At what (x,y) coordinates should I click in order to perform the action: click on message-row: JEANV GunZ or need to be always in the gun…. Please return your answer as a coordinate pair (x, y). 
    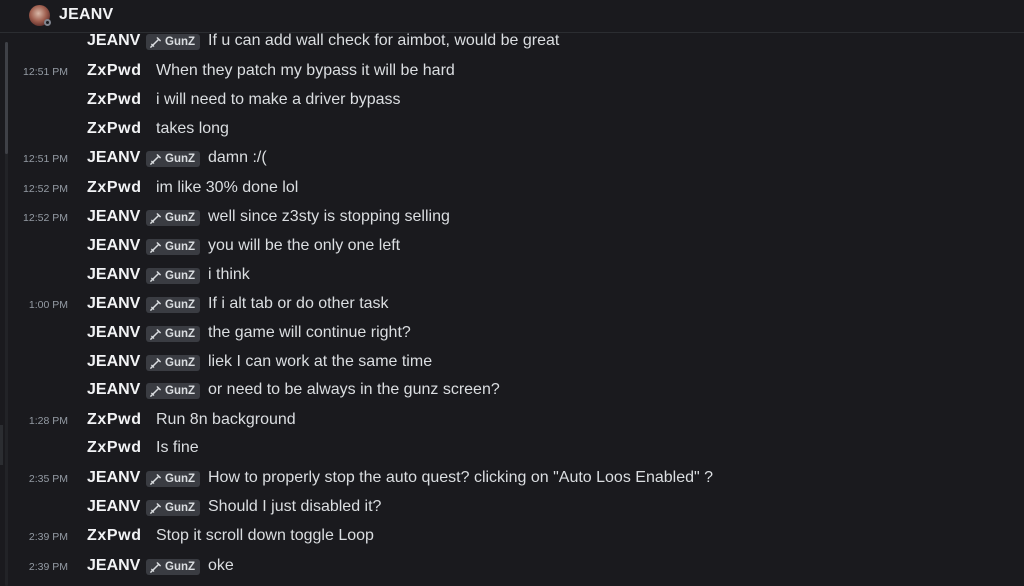
    Looking at the image, I should click on (505, 391).